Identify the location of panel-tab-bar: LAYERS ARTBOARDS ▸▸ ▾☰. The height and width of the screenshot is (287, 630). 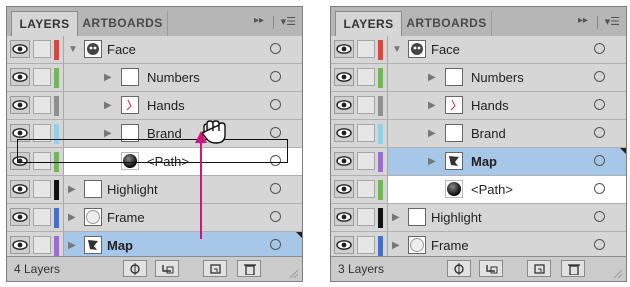
(478, 22).